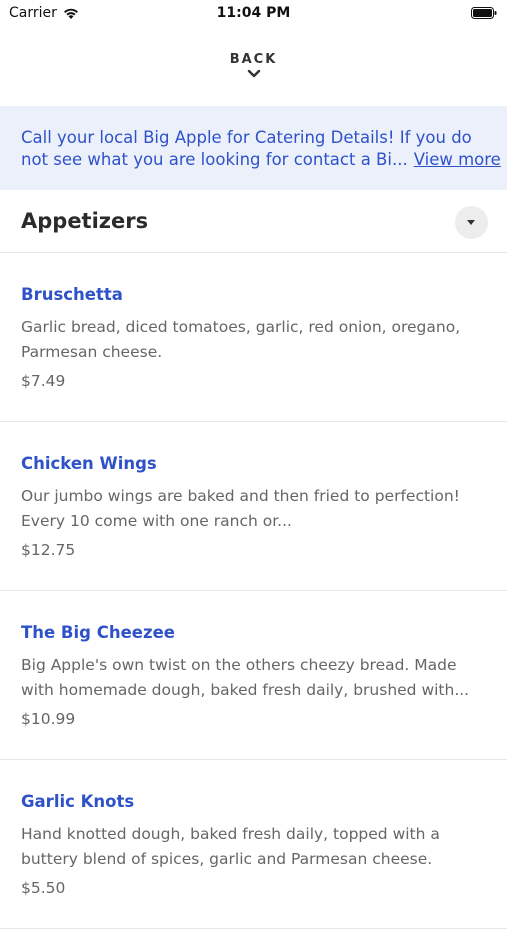  I want to click on item-name: Garlic Knots, so click(78, 801).